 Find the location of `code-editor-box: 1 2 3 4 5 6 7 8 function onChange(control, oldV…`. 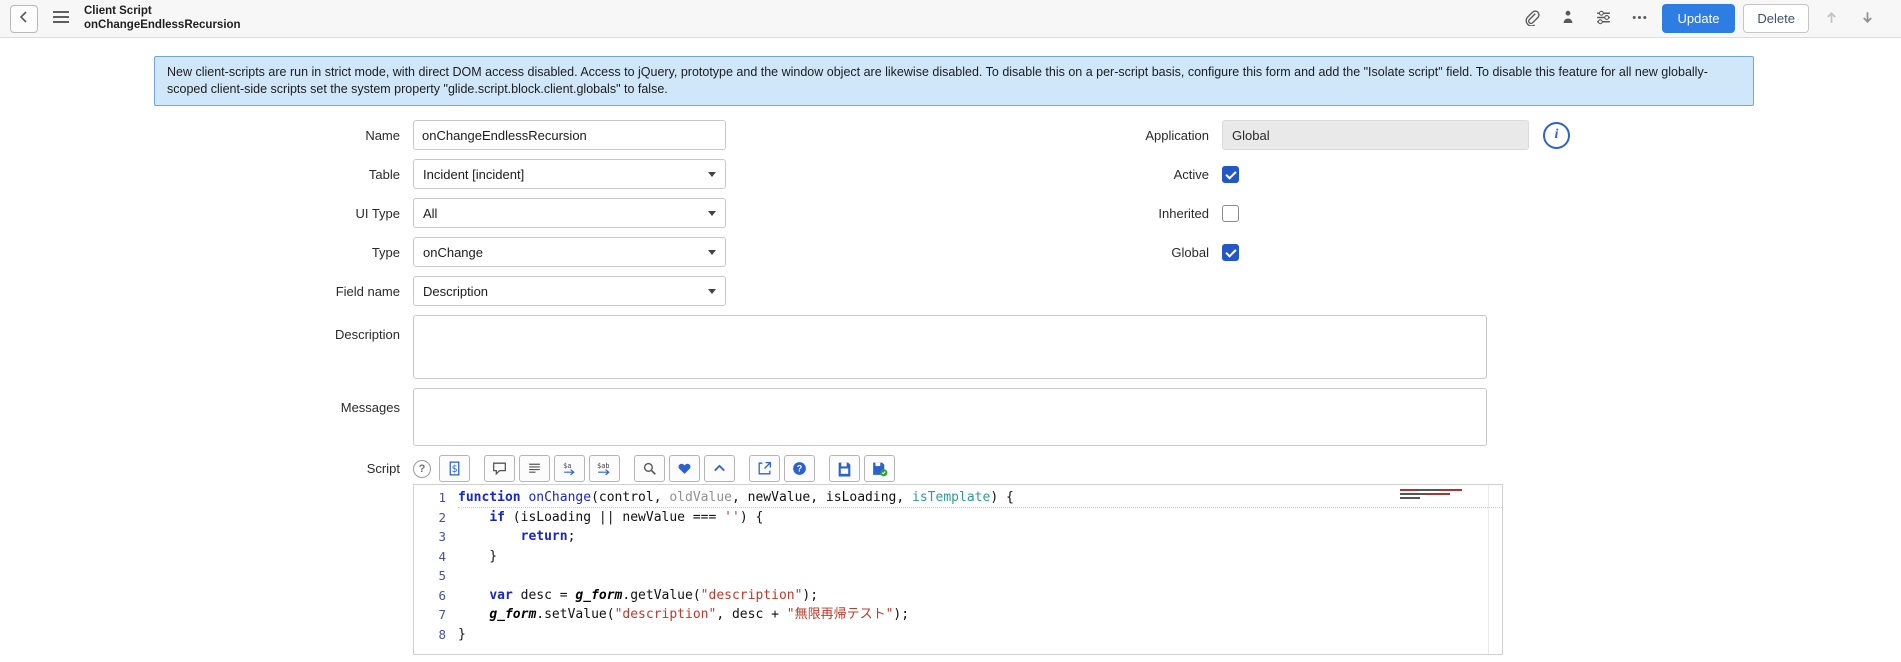

code-editor-box: 1 2 3 4 5 6 7 8 function onChange(control, oldV… is located at coordinates (958, 569).